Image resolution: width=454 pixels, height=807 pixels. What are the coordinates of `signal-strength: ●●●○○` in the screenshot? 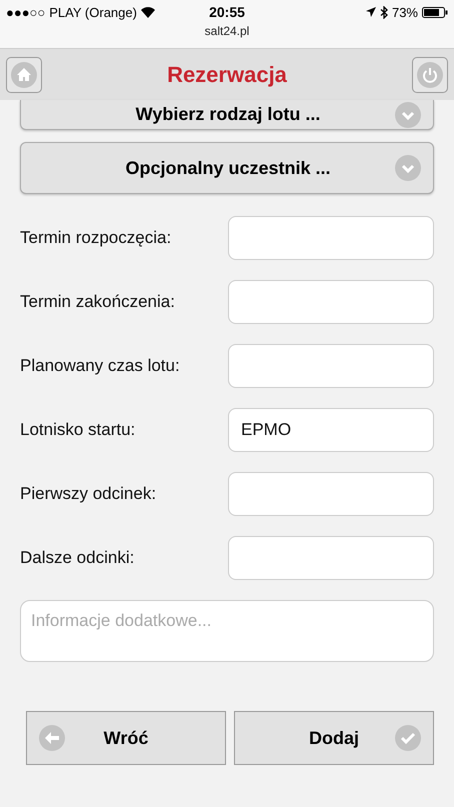 It's located at (26, 12).